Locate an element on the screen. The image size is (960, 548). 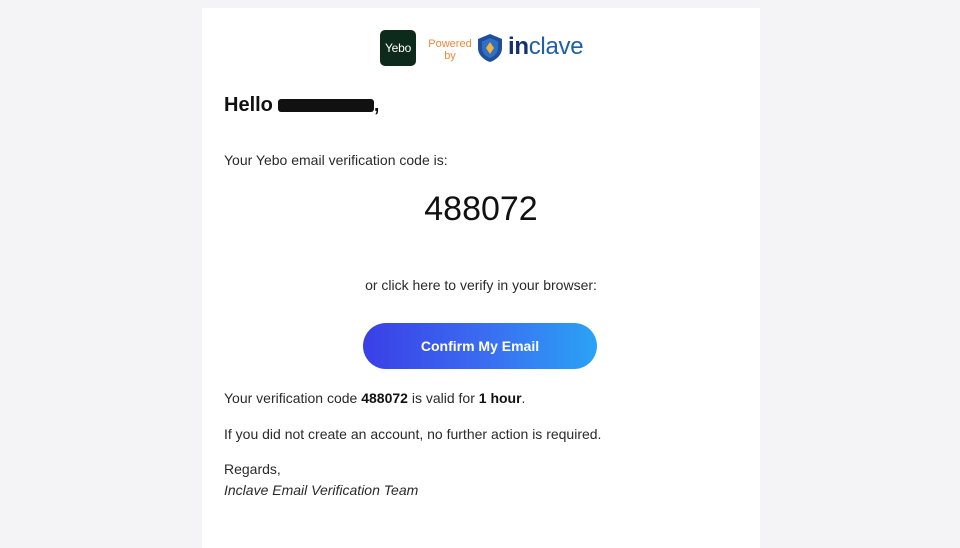
yebo-logo: Yebo is located at coordinates (398, 48).